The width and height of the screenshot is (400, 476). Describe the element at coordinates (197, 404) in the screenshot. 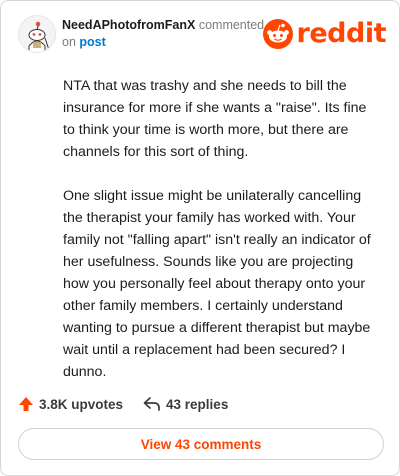

I see `reply-count: 43 replies` at that location.